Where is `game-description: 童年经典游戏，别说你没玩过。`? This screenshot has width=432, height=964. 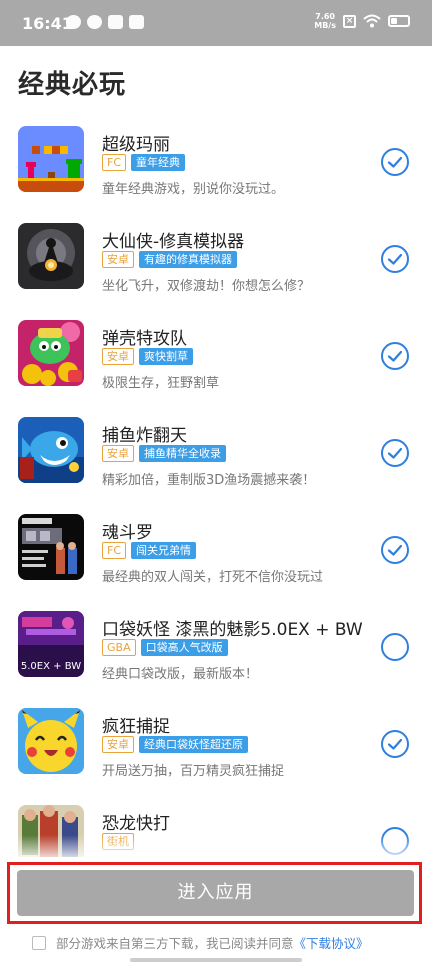
game-description: 童年经典游戏，别说你没玩过。 is located at coordinates (193, 189).